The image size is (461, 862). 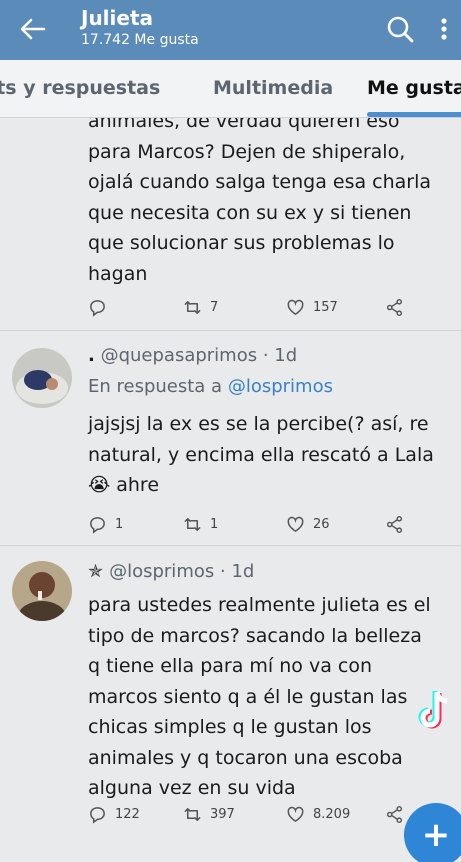 What do you see at coordinates (312, 307) in the screenshot?
I see `like-button: 157` at bounding box center [312, 307].